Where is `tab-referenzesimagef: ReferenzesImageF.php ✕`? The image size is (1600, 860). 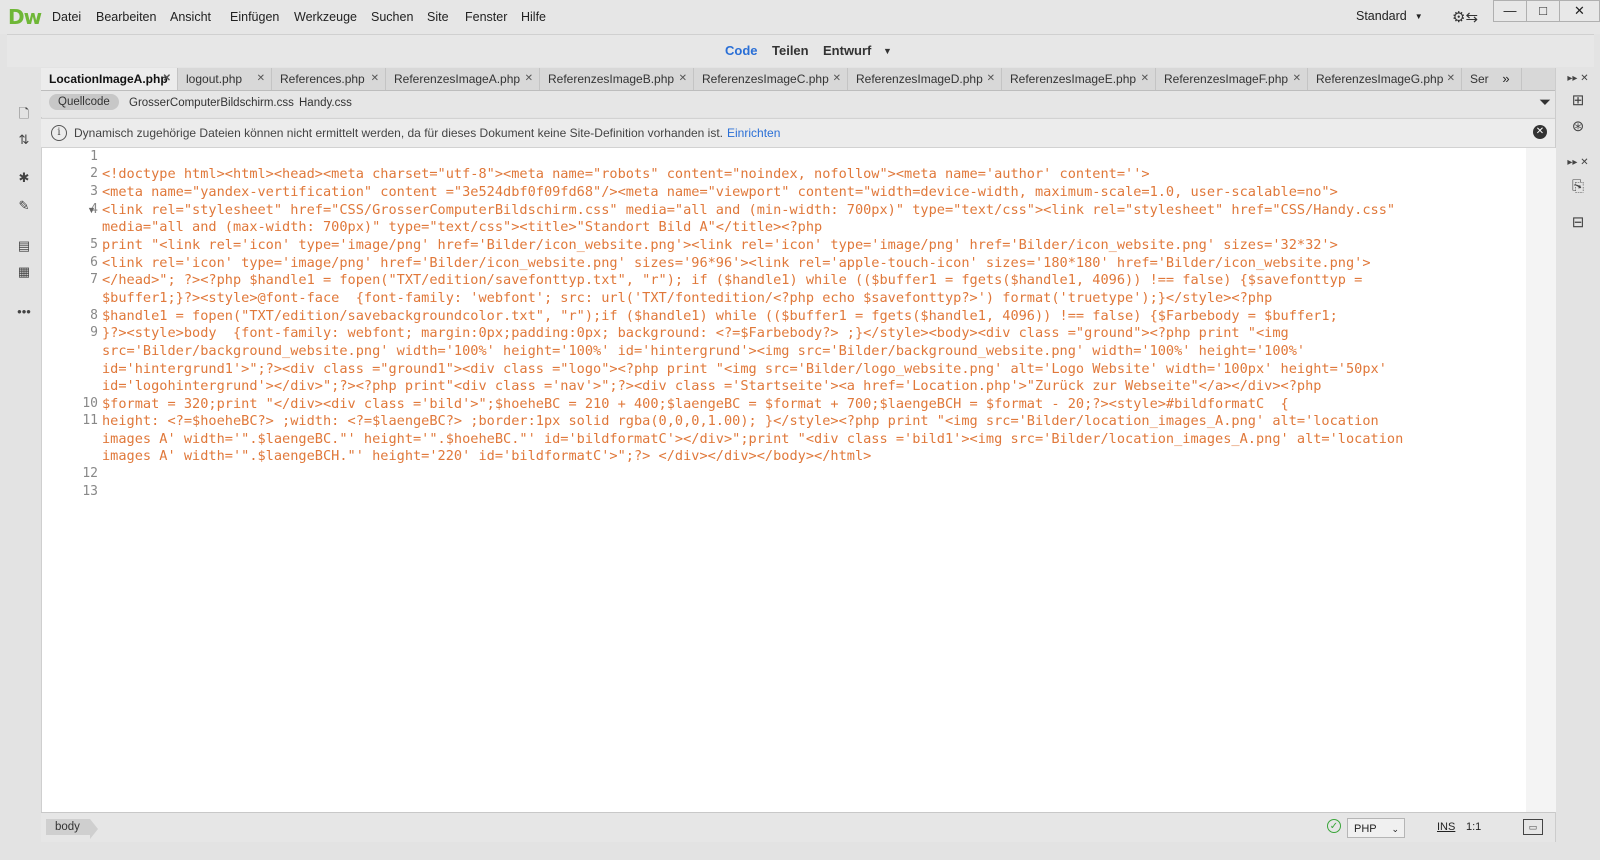
tab-referenzesimagef: ReferenzesImageF.php ✕ is located at coordinates (1232, 79).